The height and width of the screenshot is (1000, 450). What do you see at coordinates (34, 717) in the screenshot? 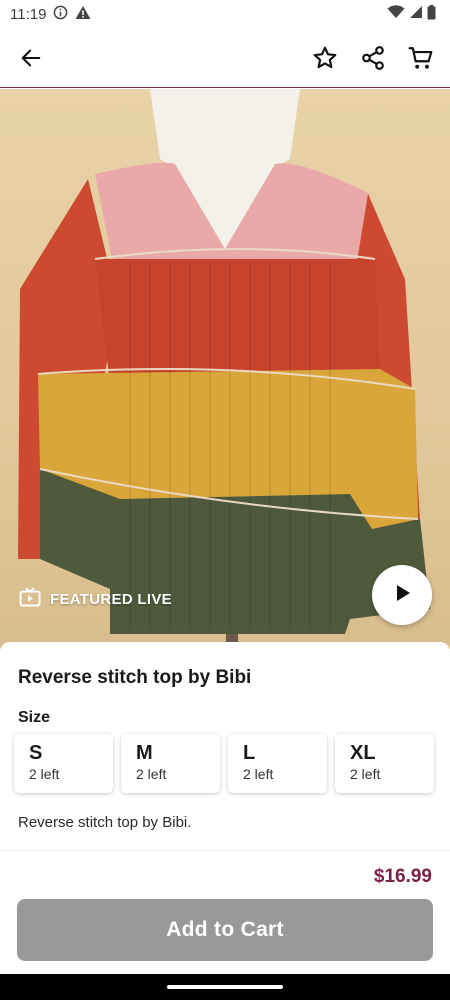
I see `size-label: Size` at bounding box center [34, 717].